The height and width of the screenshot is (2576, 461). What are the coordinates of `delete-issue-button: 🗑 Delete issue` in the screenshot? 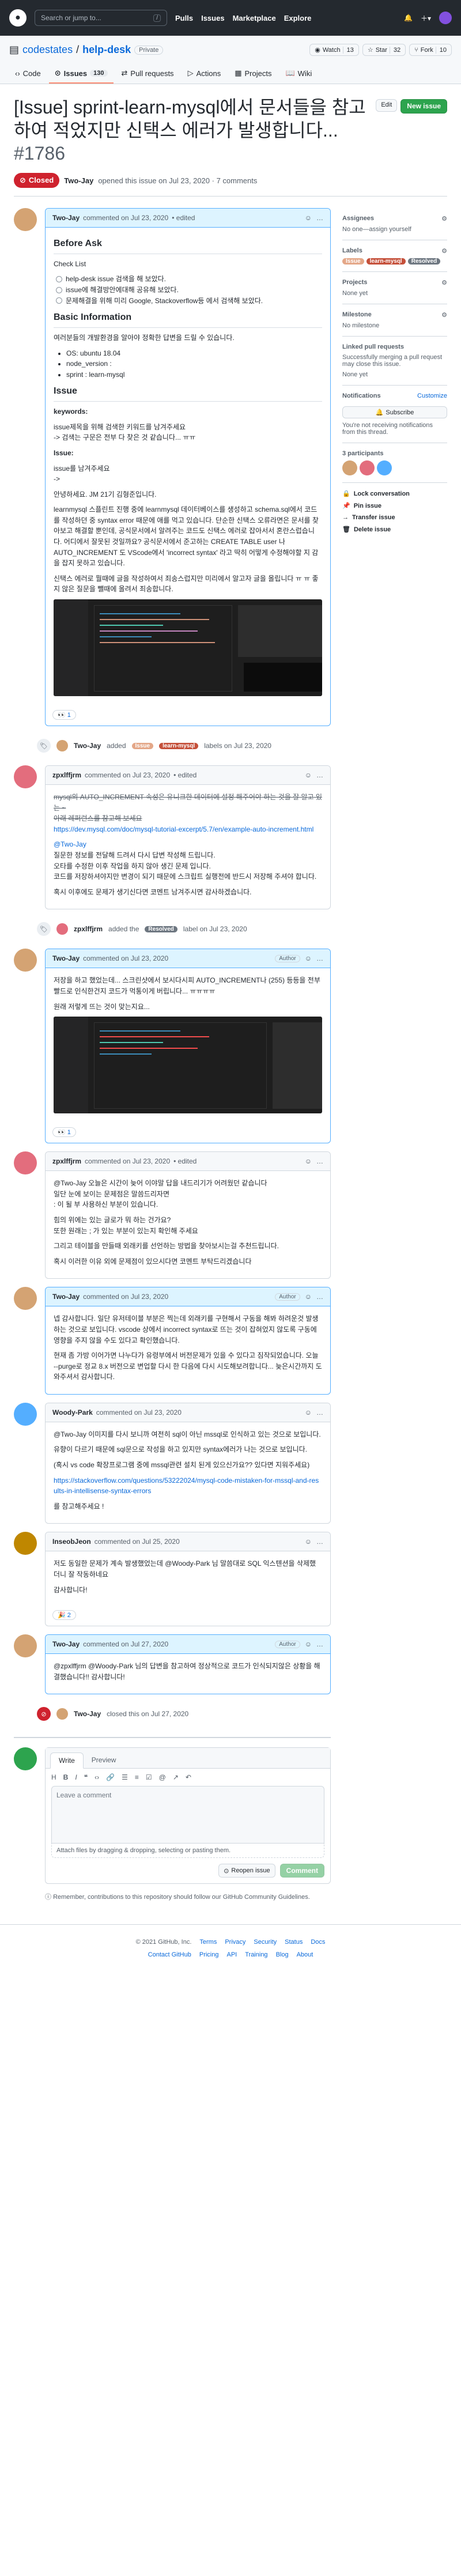 It's located at (395, 529).